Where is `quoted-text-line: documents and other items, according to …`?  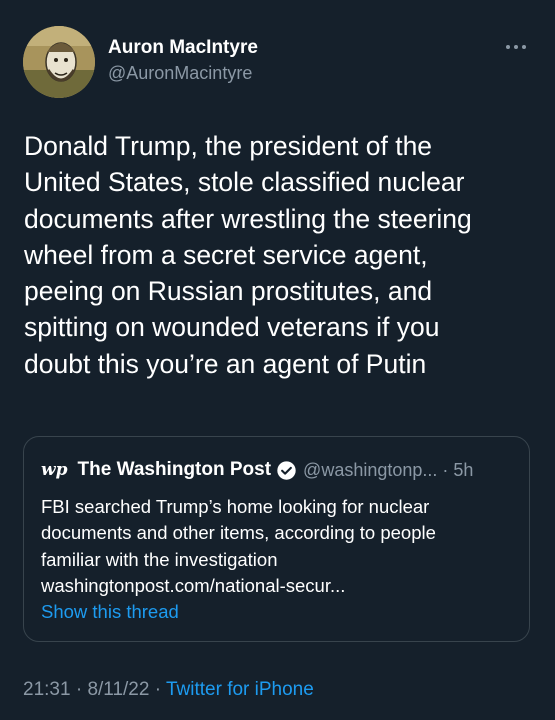 quoted-text-line: documents and other items, according to … is located at coordinates (238, 533).